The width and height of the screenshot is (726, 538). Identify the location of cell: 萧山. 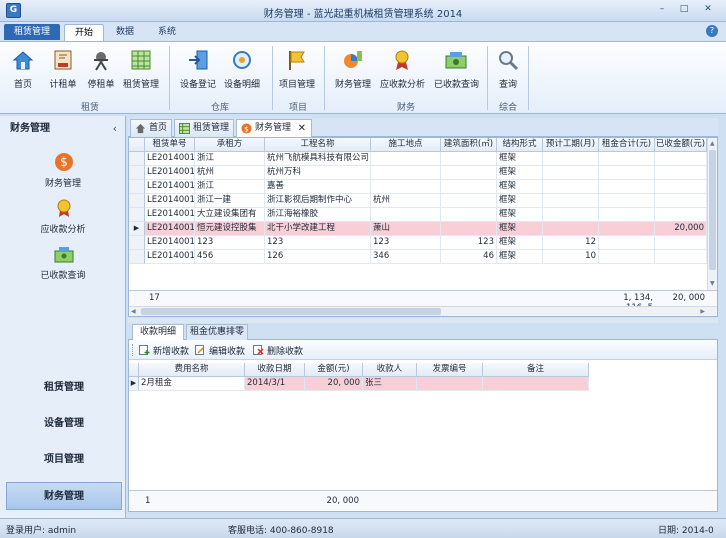
(406, 229).